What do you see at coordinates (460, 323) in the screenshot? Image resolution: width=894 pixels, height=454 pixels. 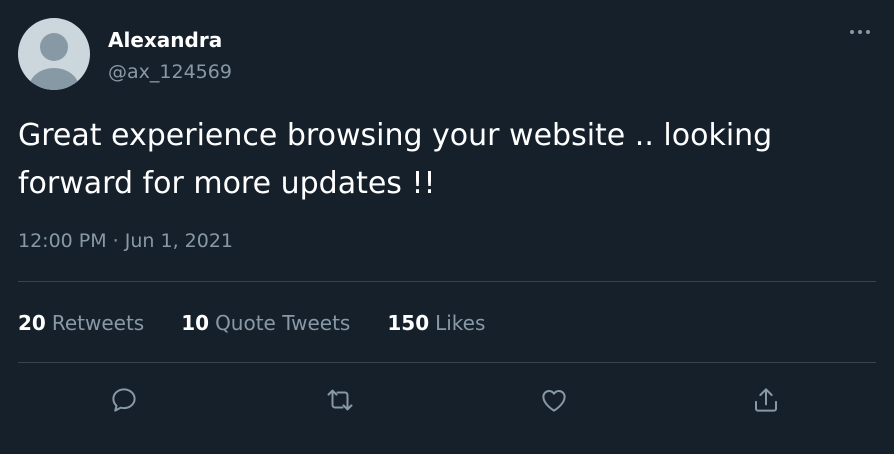 I see `likes-label: Likes` at bounding box center [460, 323].